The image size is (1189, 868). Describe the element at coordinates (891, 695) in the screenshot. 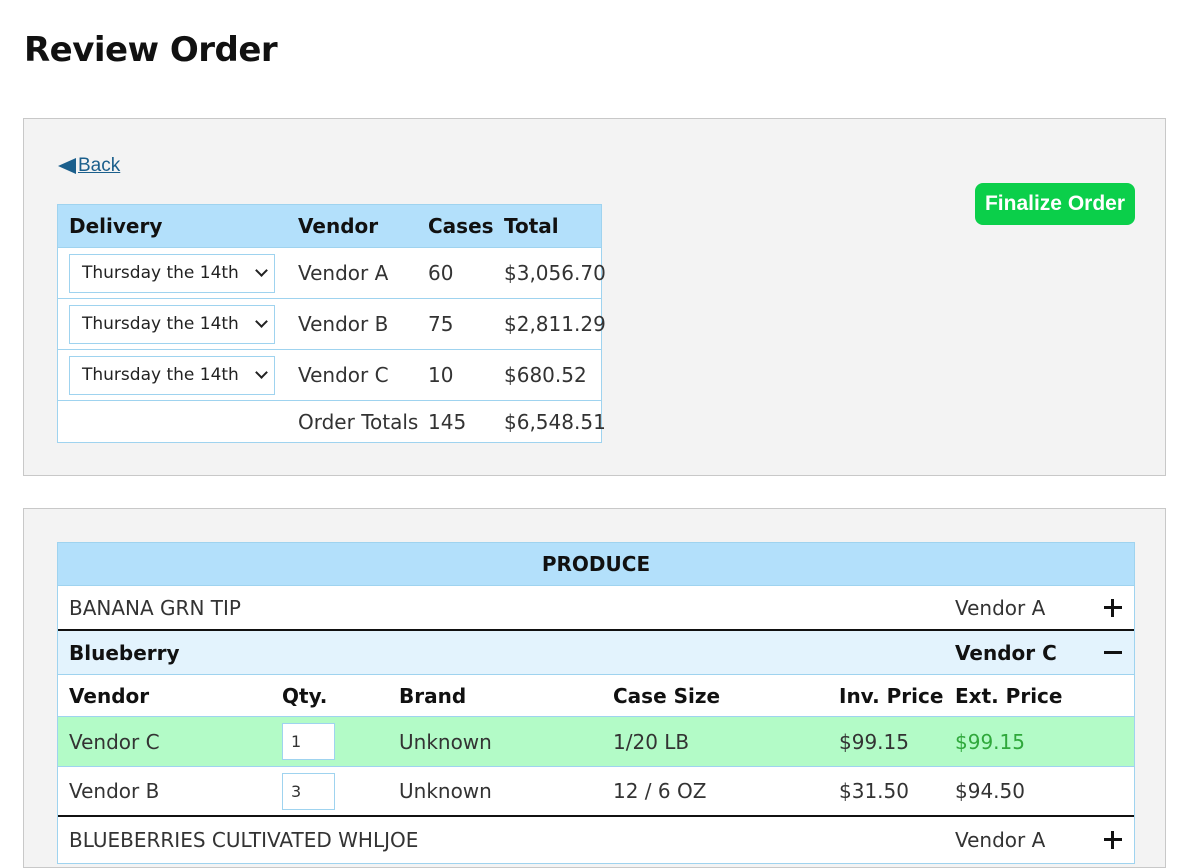

I see `detail-col-inv-price: Inv. Price` at that location.